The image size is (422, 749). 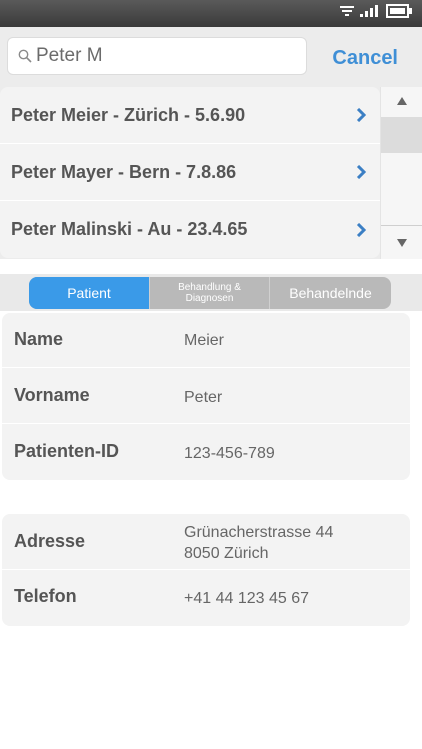 What do you see at coordinates (401, 173) in the screenshot?
I see `results-scrollbar` at bounding box center [401, 173].